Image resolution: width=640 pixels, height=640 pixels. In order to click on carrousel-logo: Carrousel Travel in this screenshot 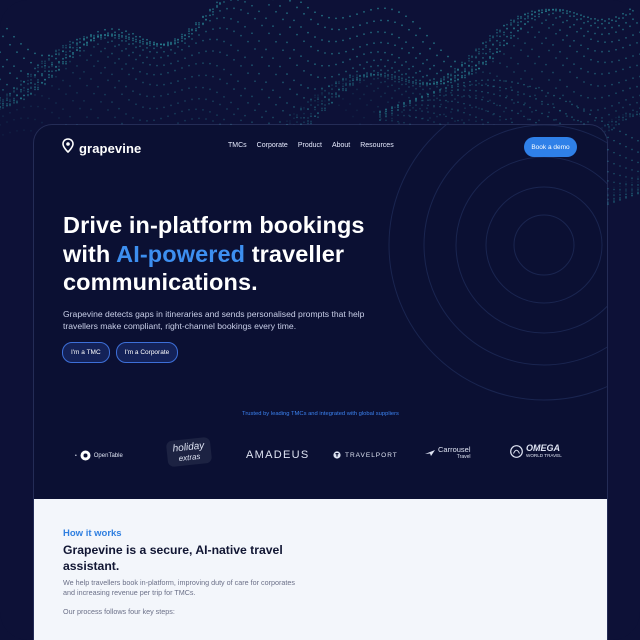, I will do `click(447, 452)`.